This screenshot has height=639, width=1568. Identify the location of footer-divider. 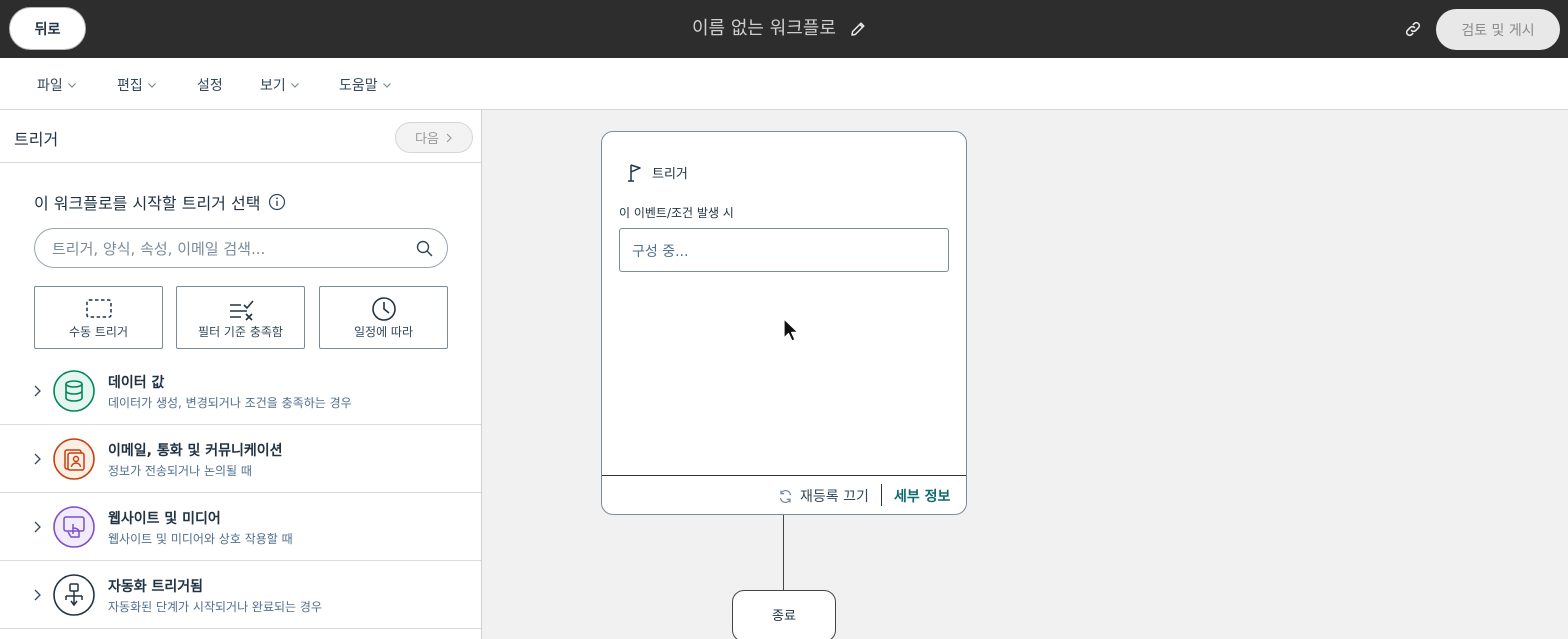
(881, 495).